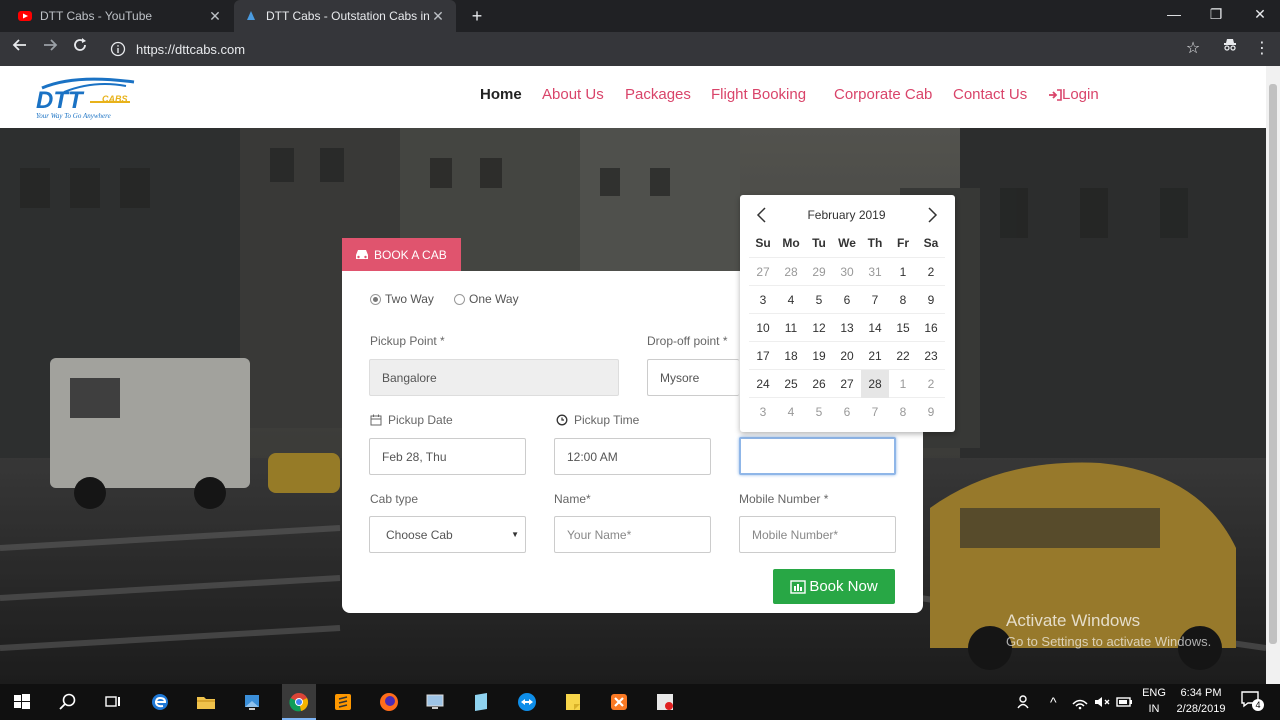 Image resolution: width=1280 pixels, height=720 pixels. Describe the element at coordinates (847, 356) in the screenshot. I see `calendar-day: 20` at that location.